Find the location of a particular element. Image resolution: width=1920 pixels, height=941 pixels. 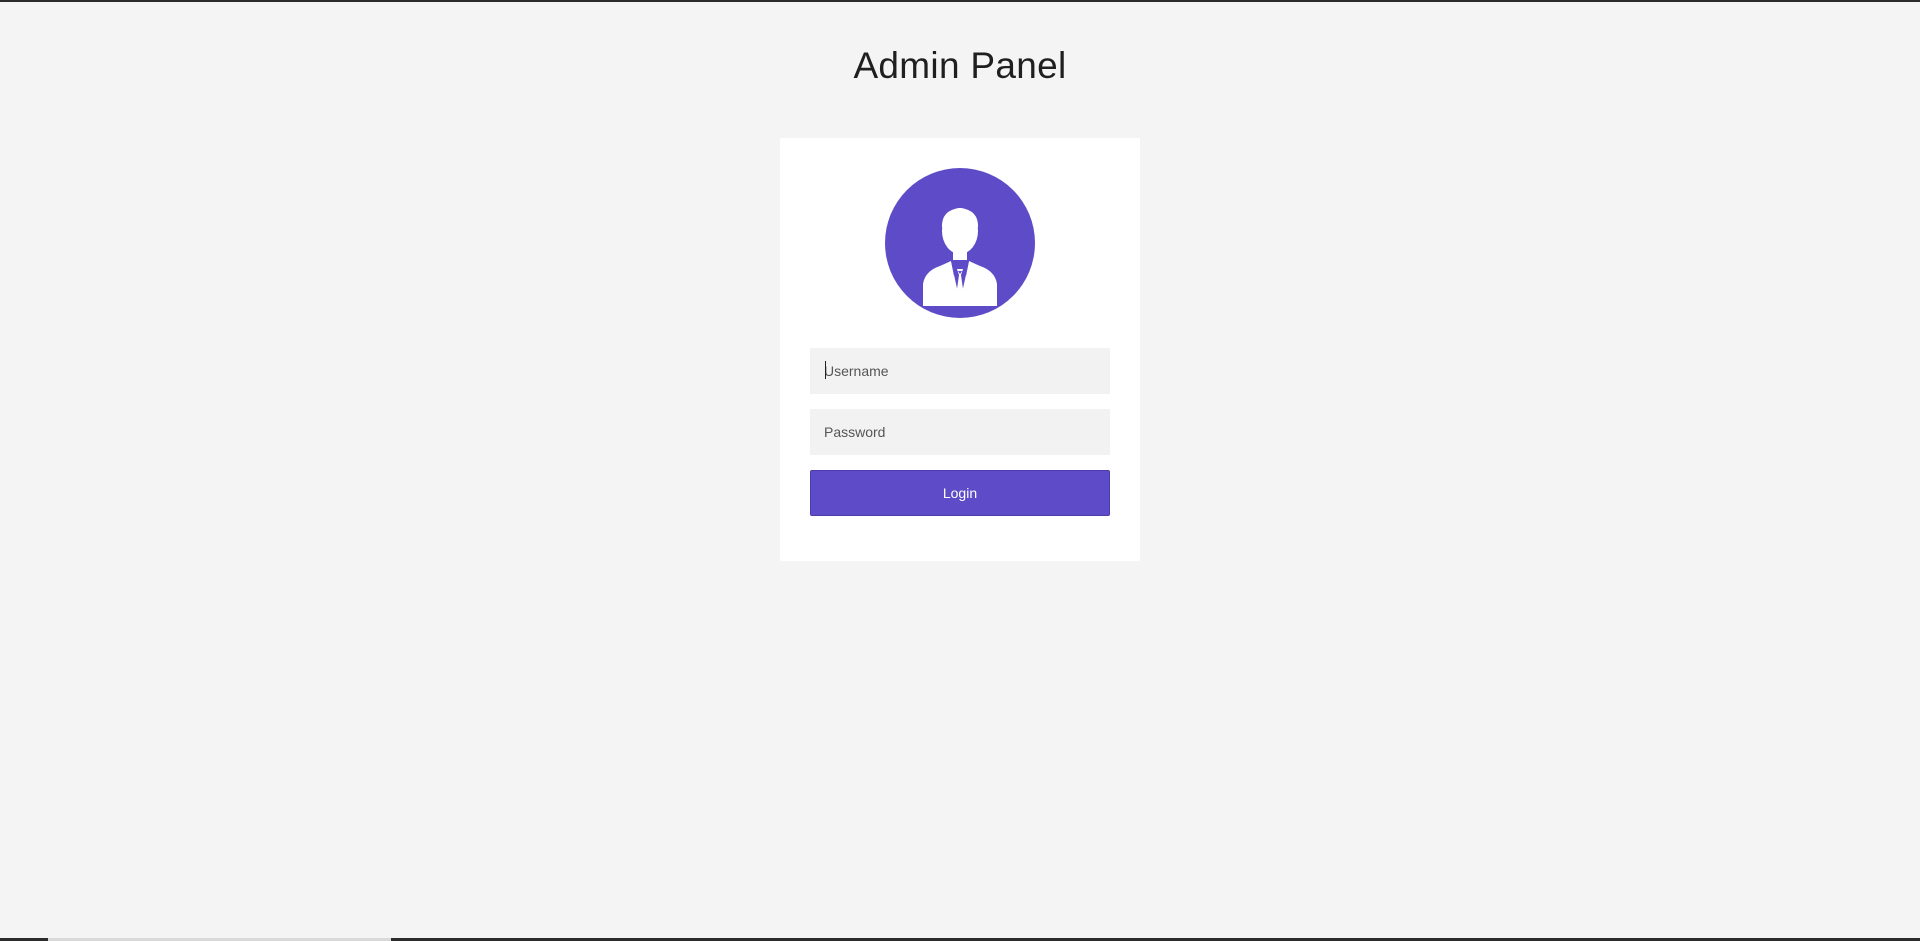

user-businessman-icon is located at coordinates (960, 257).